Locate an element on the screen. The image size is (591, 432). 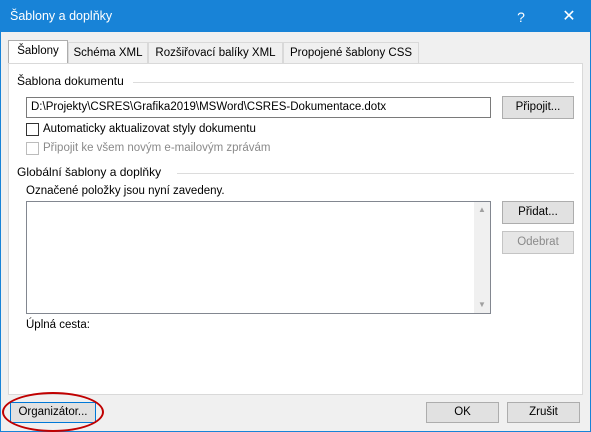
close-icon: ✕ is located at coordinates (569, 17).